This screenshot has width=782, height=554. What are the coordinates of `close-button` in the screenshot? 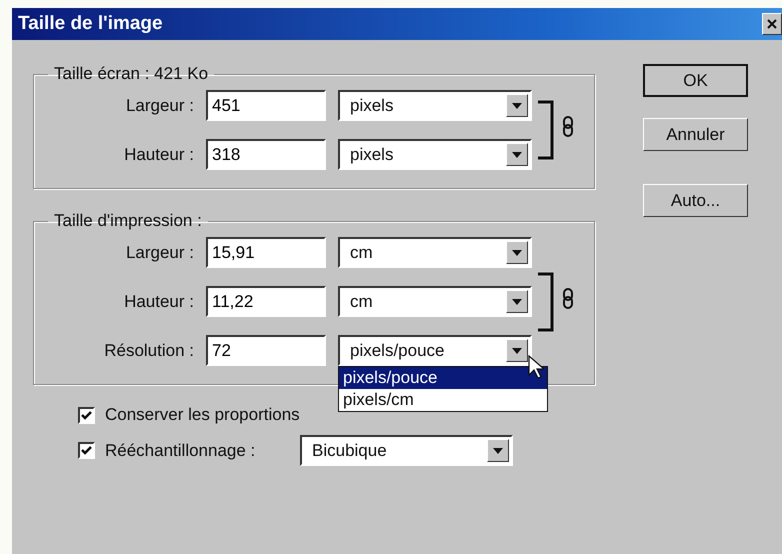 It's located at (772, 24).